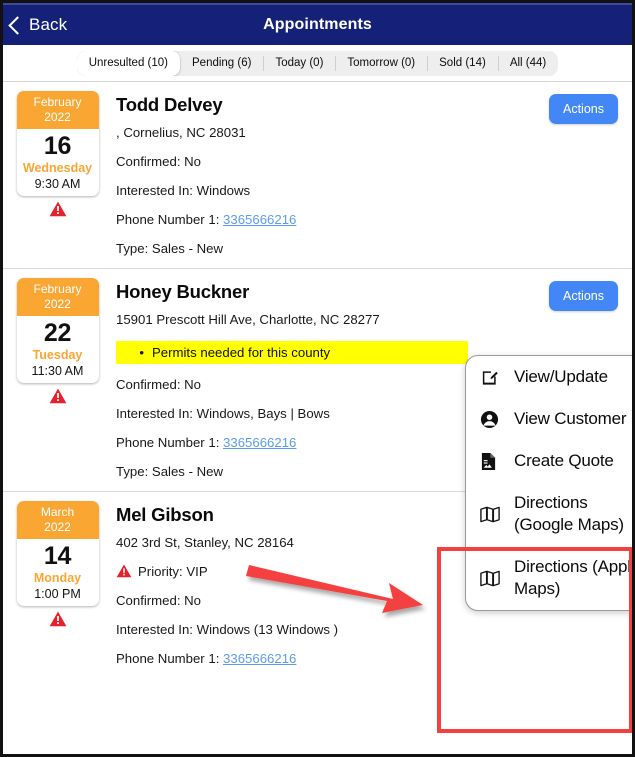 Image resolution: width=635 pixels, height=757 pixels. I want to click on tab-label: Sold (14), so click(462, 63).